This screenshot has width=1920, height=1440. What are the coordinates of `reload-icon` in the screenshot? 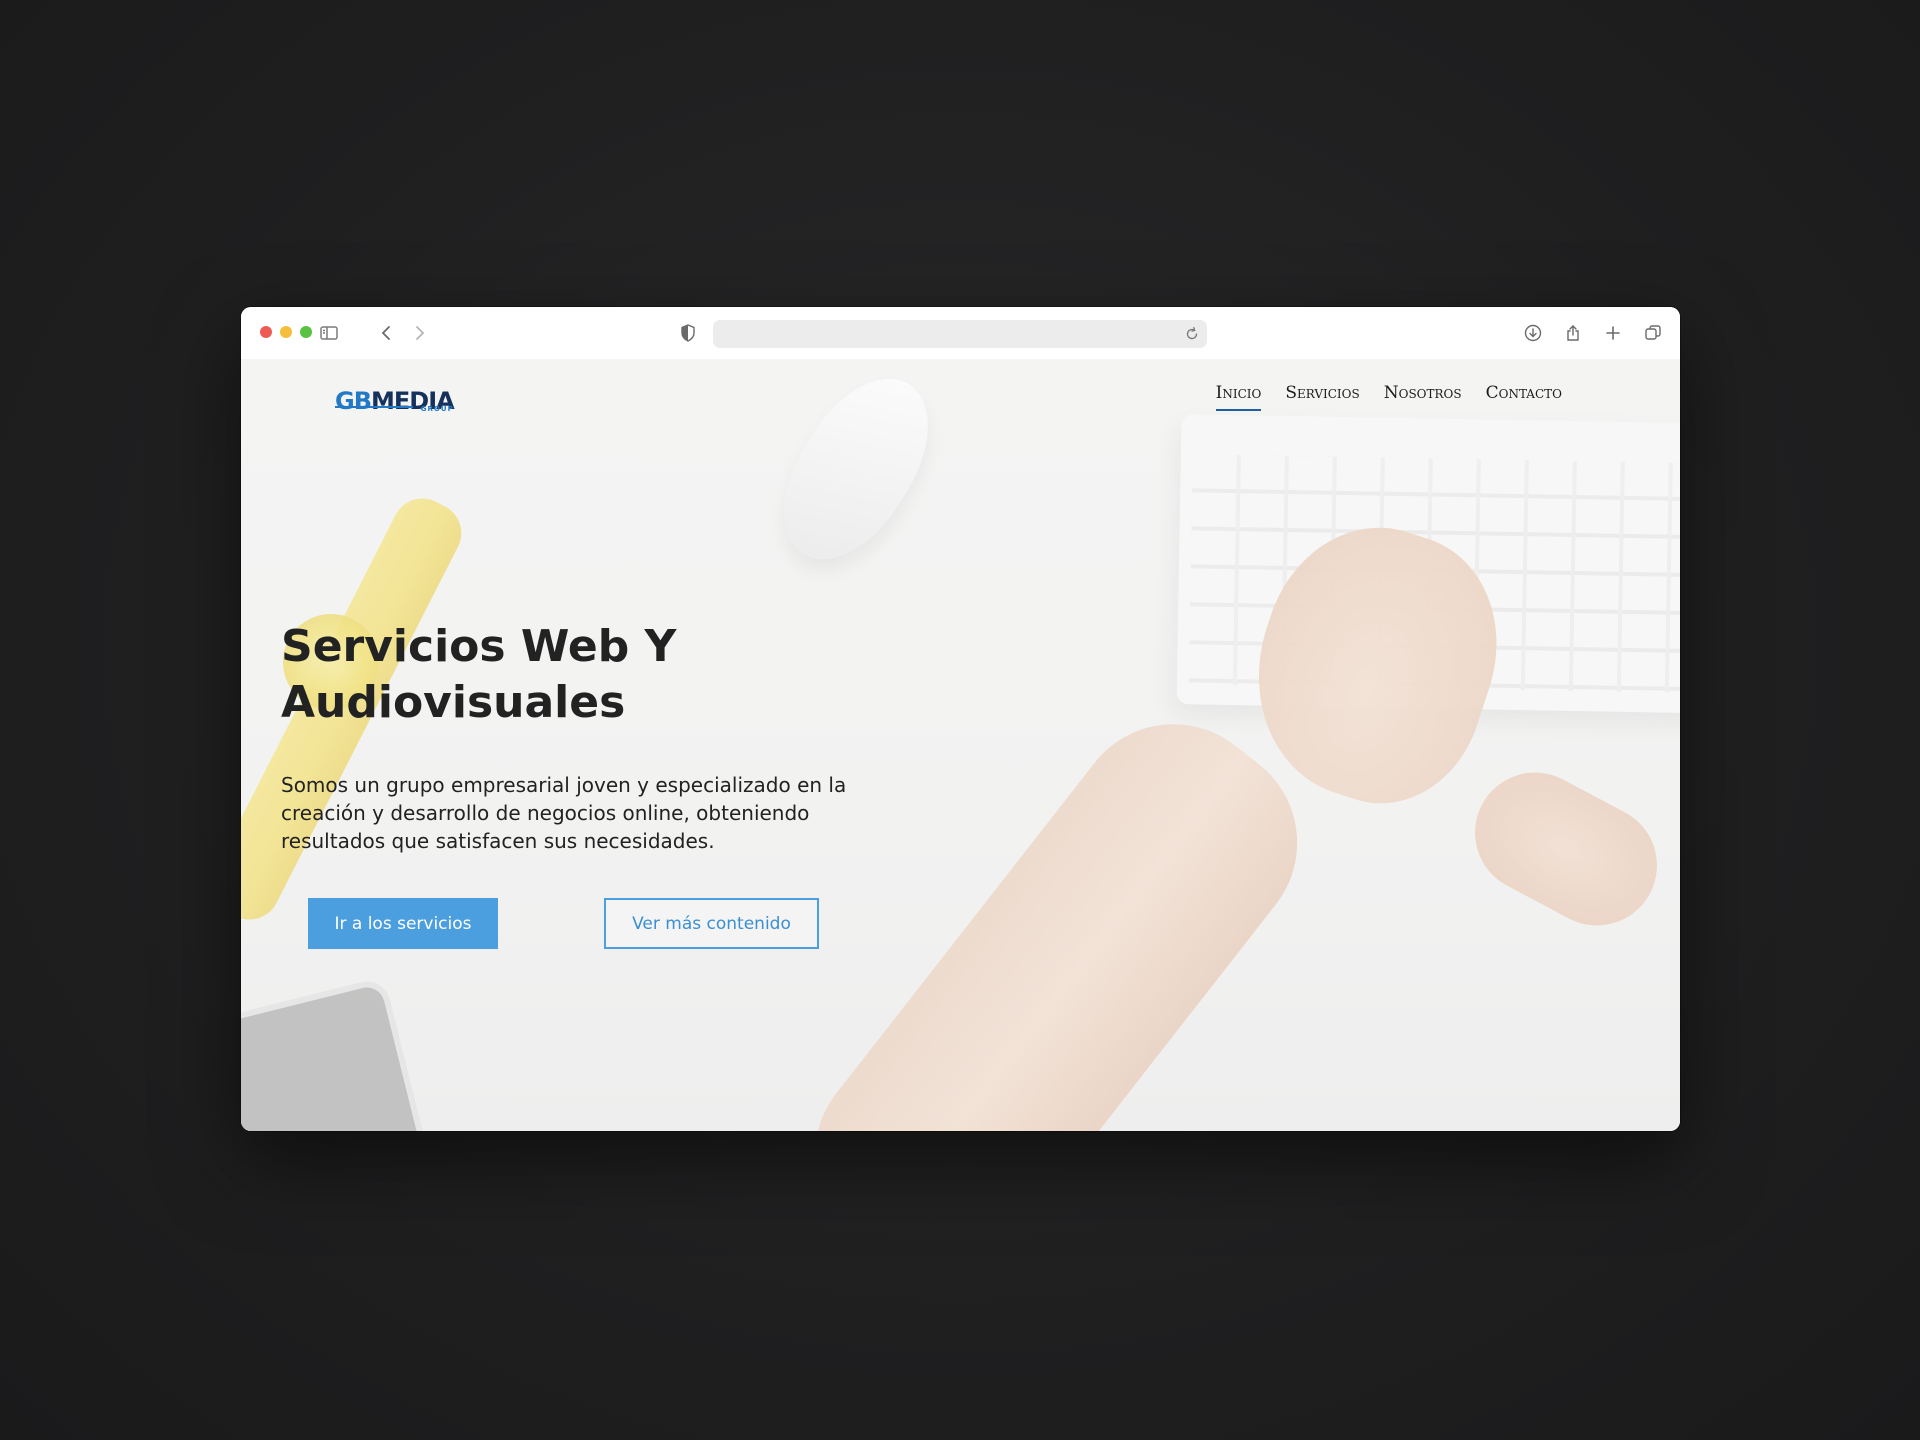 It's located at (1192, 334).